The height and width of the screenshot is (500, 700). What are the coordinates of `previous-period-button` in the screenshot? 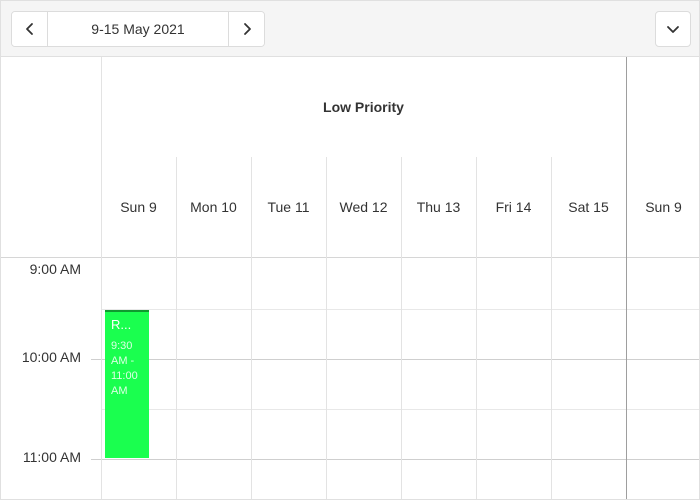 It's located at (30, 29).